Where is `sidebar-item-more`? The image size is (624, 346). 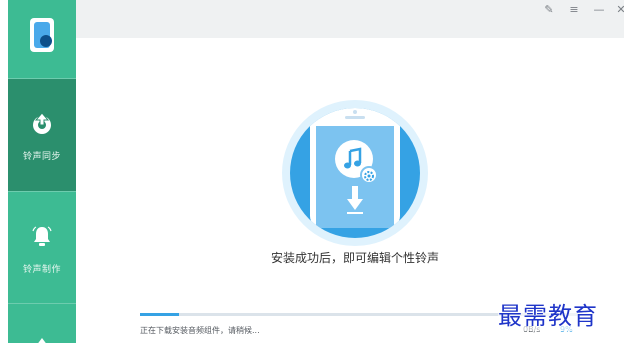 sidebar-item-more is located at coordinates (42, 325).